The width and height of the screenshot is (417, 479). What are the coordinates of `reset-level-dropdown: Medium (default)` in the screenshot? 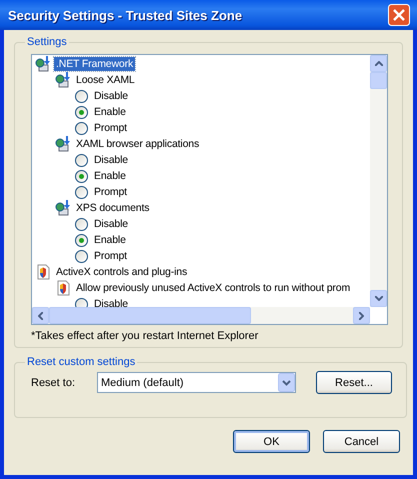 It's located at (196, 382).